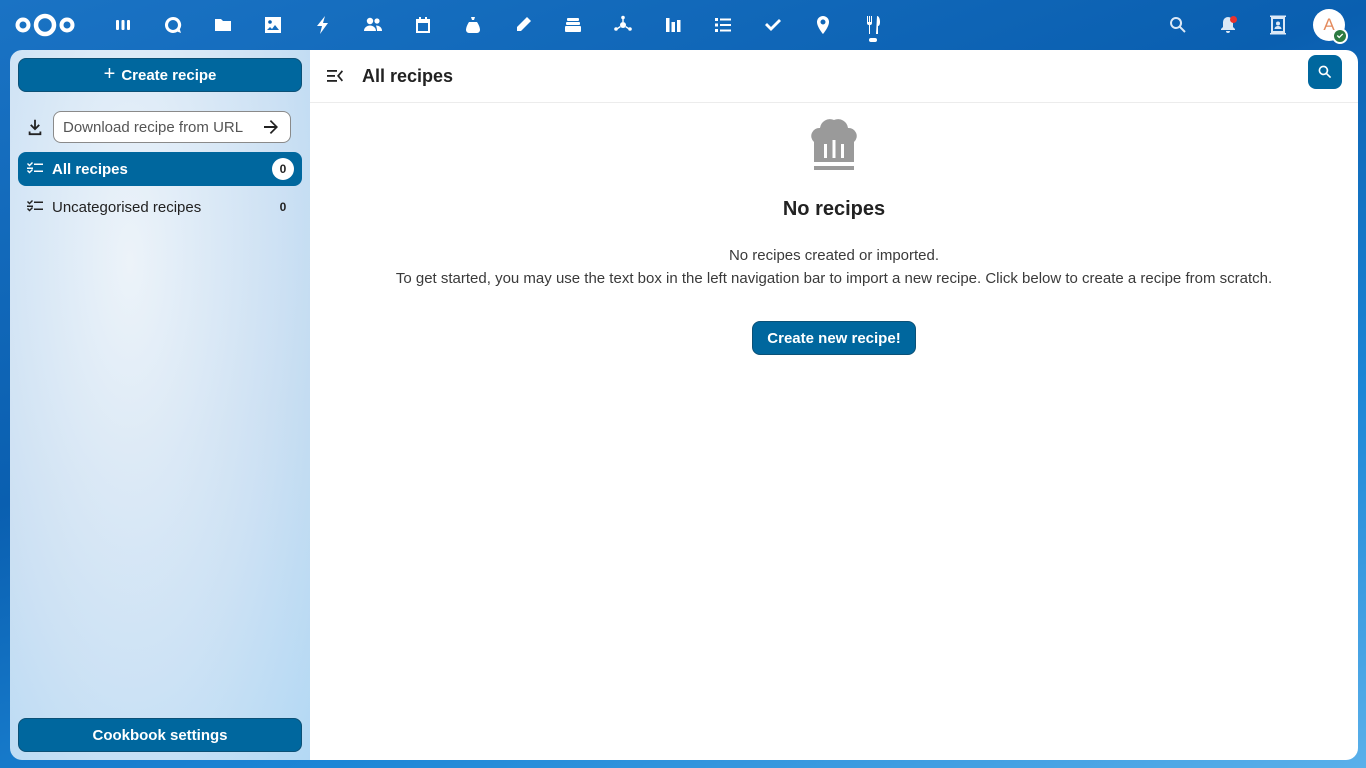 This screenshot has width=1366, height=768. I want to click on image-icon, so click(273, 25).